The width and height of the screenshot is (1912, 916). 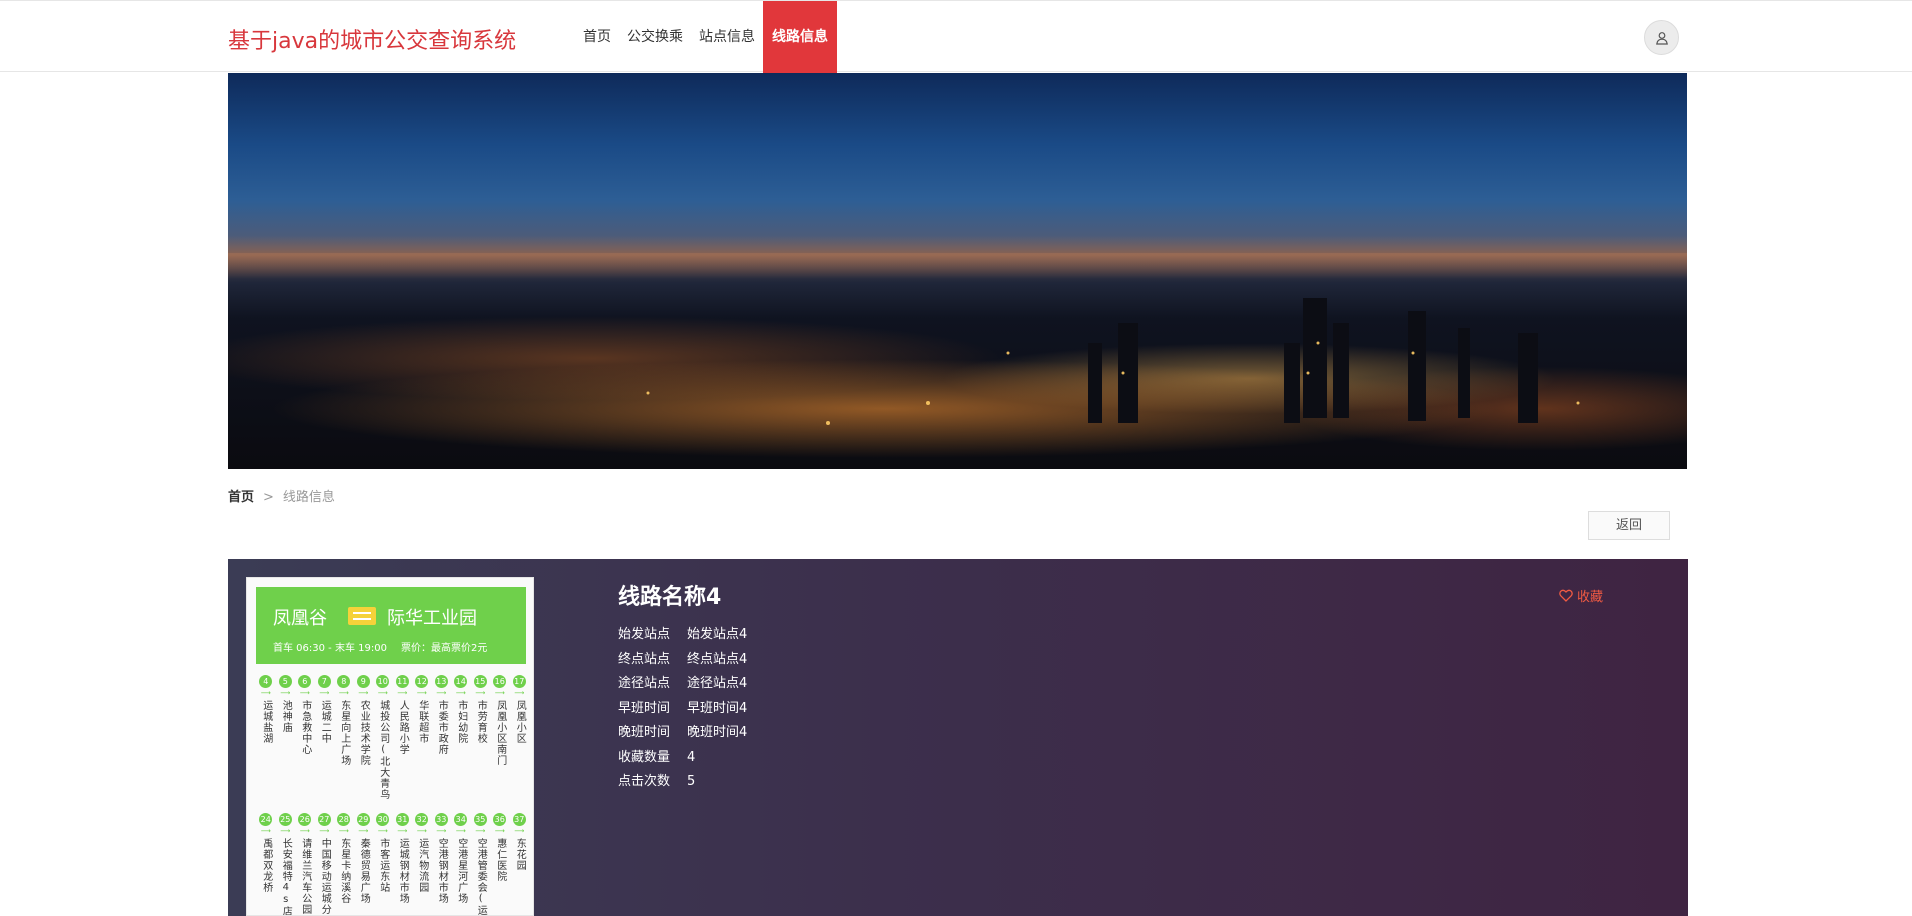 I want to click on nav-item-routes: 线路信息, so click(x=800, y=37).